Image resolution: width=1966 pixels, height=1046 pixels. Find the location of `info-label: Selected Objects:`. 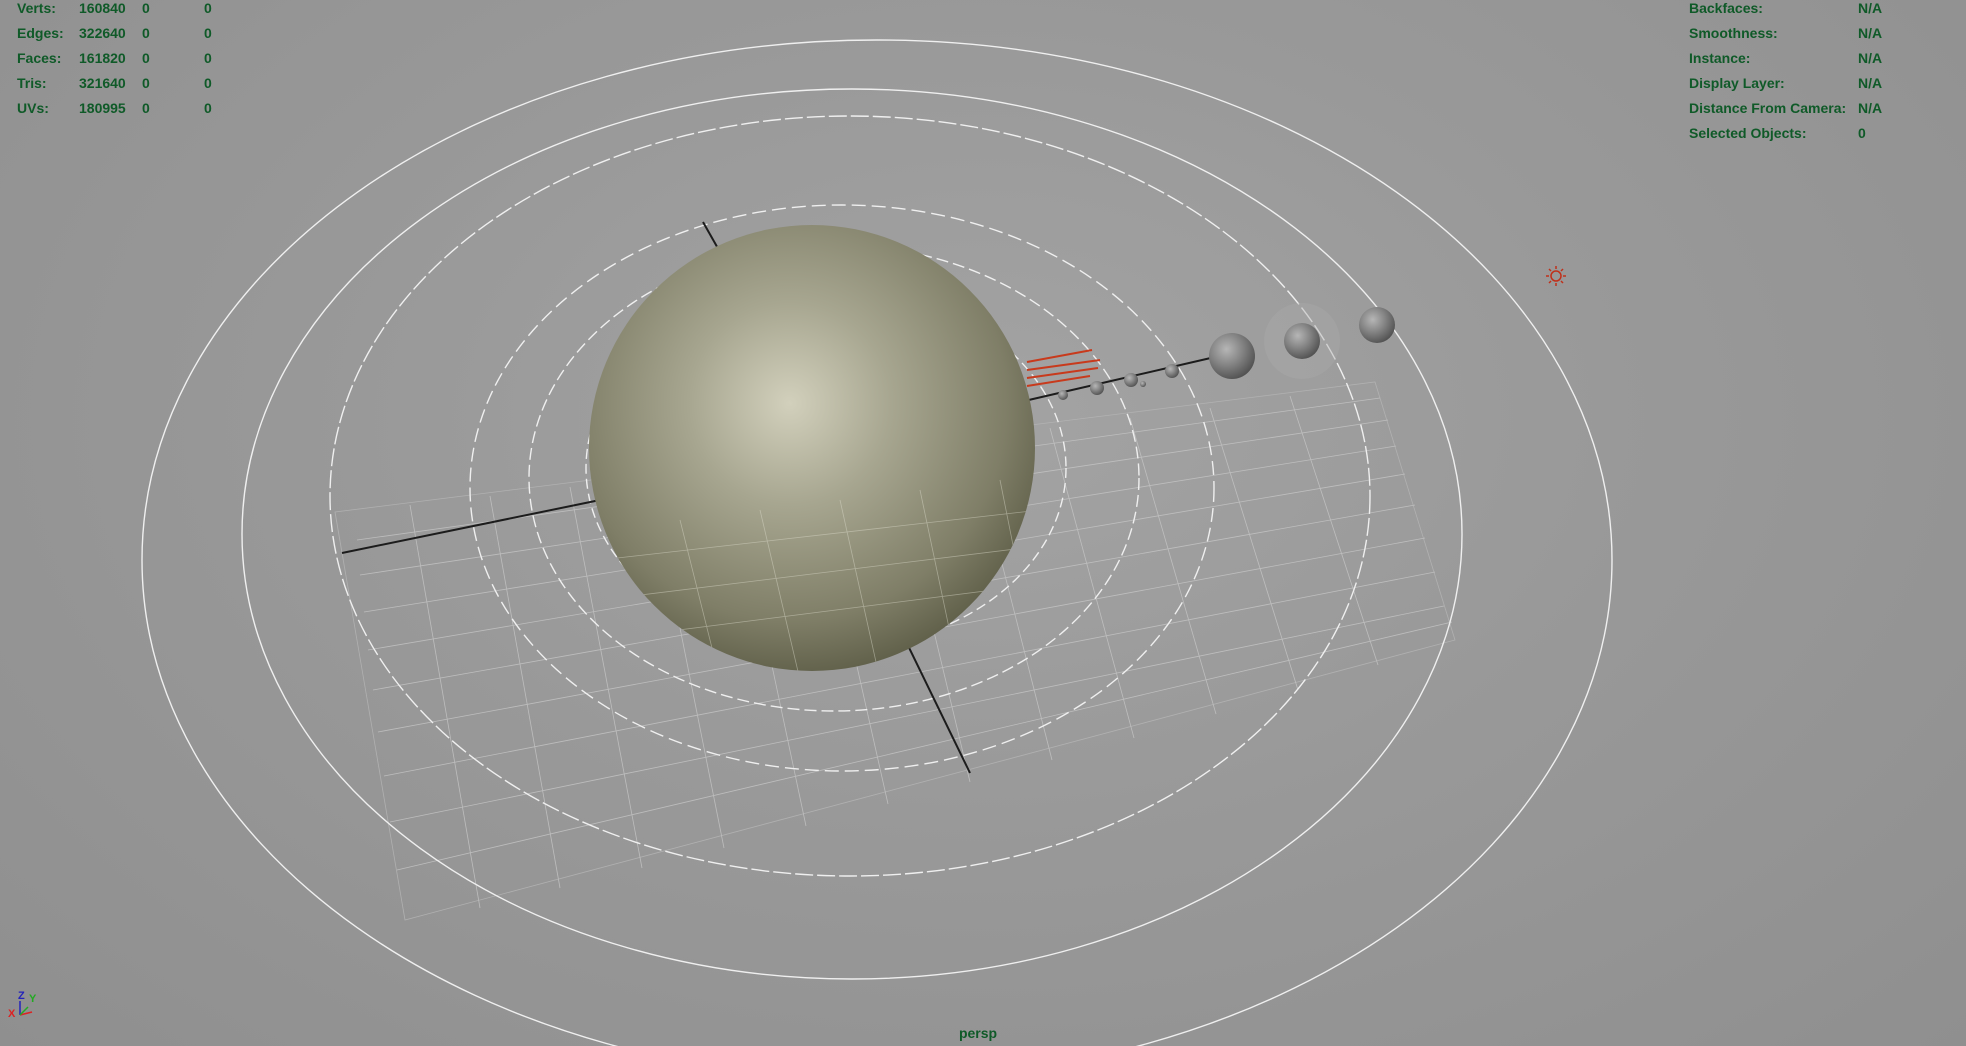

info-label: Selected Objects: is located at coordinates (1748, 133).